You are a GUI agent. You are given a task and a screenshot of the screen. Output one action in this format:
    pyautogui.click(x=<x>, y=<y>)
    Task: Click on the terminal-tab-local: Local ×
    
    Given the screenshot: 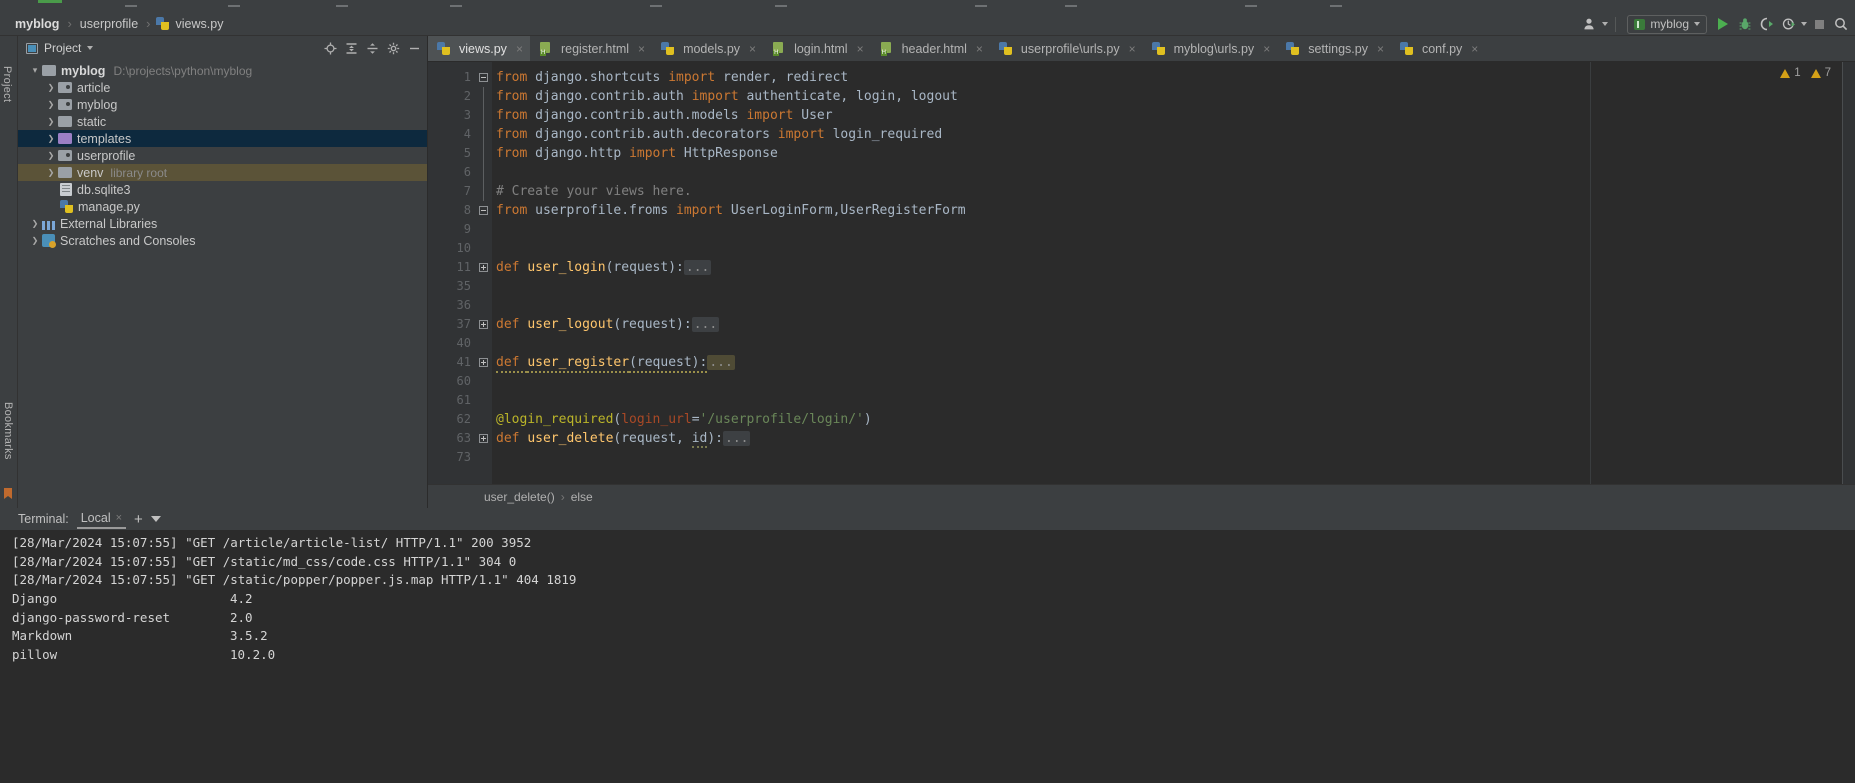 What is the action you would take?
    pyautogui.click(x=101, y=519)
    